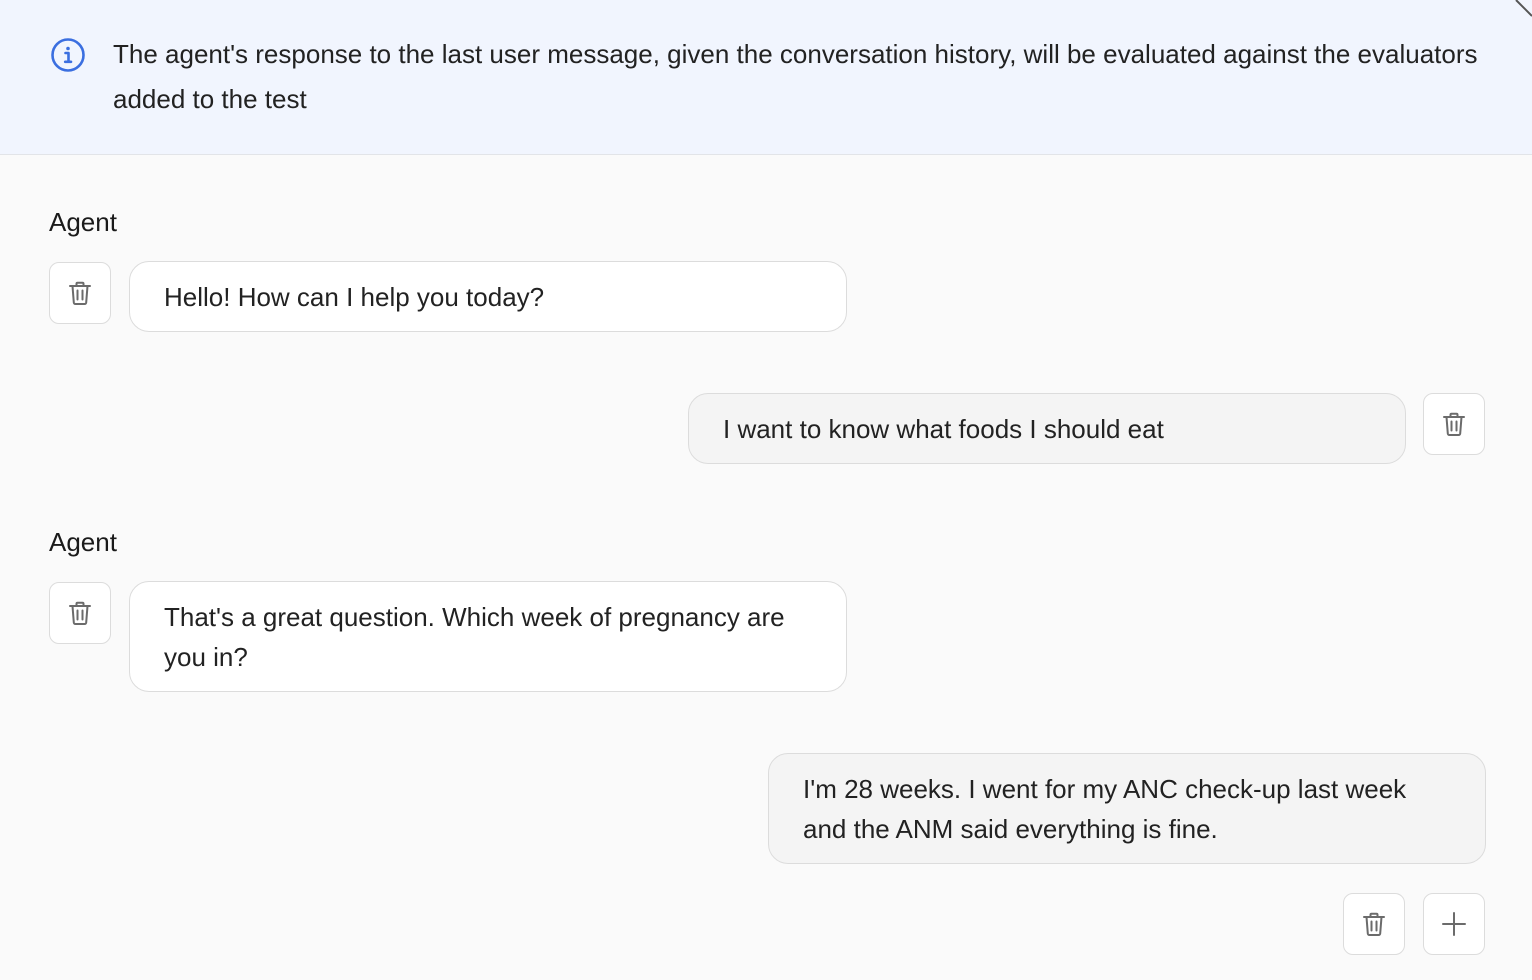 This screenshot has width=1532, height=980. Describe the element at coordinates (68, 55) in the screenshot. I see `info-circle-icon` at that location.